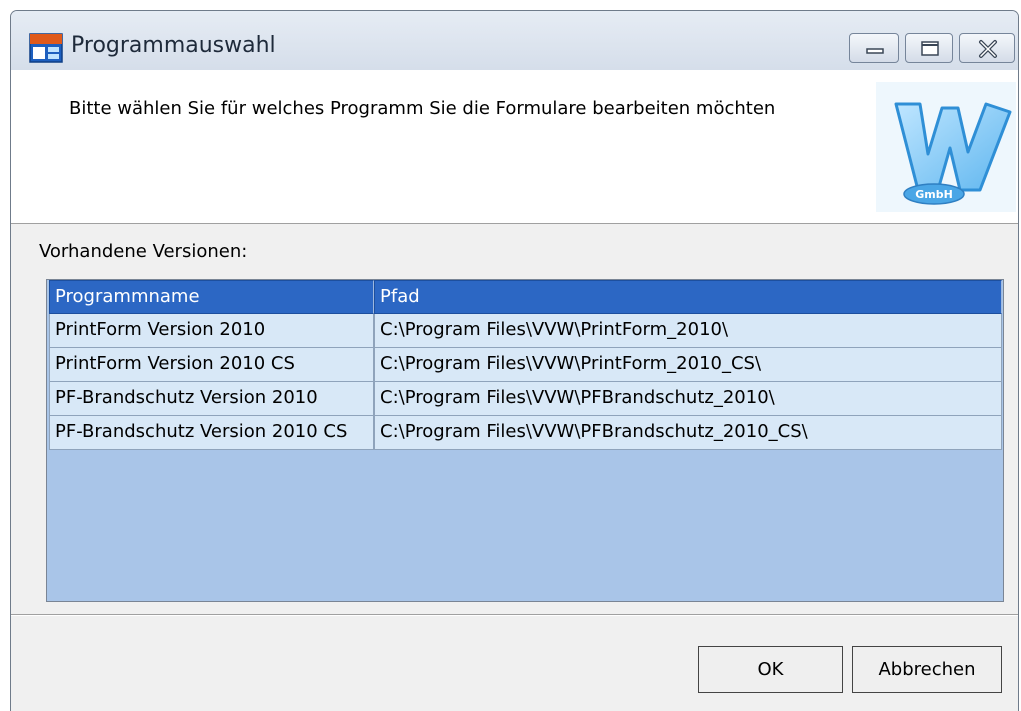 This screenshot has height=711, width=1021. I want to click on app-window-icon, so click(46, 48).